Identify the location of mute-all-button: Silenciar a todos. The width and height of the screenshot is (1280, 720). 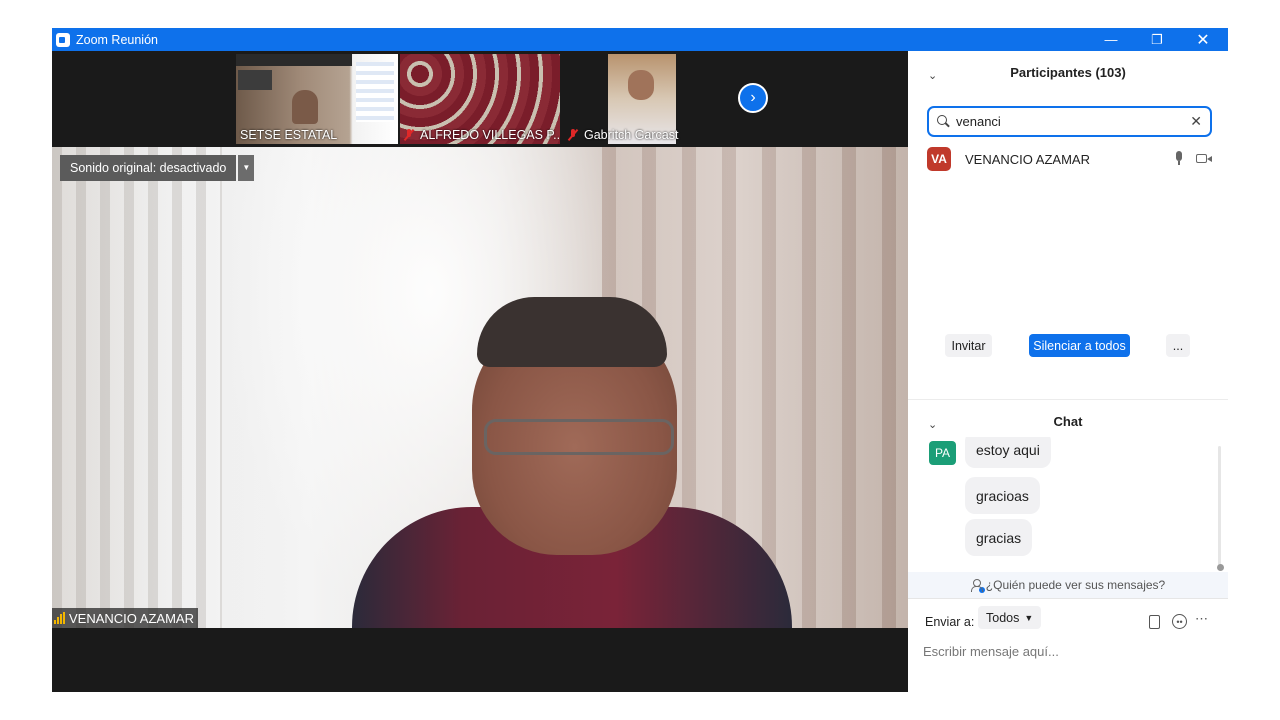
(1079, 345).